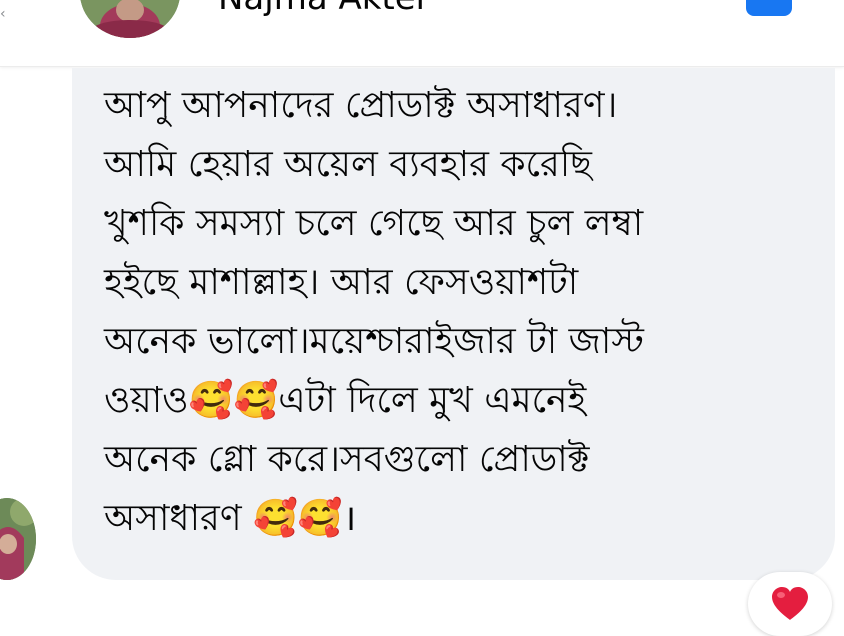 Image resolution: width=844 pixels, height=636 pixels. I want to click on reaction-badge, so click(790, 604).